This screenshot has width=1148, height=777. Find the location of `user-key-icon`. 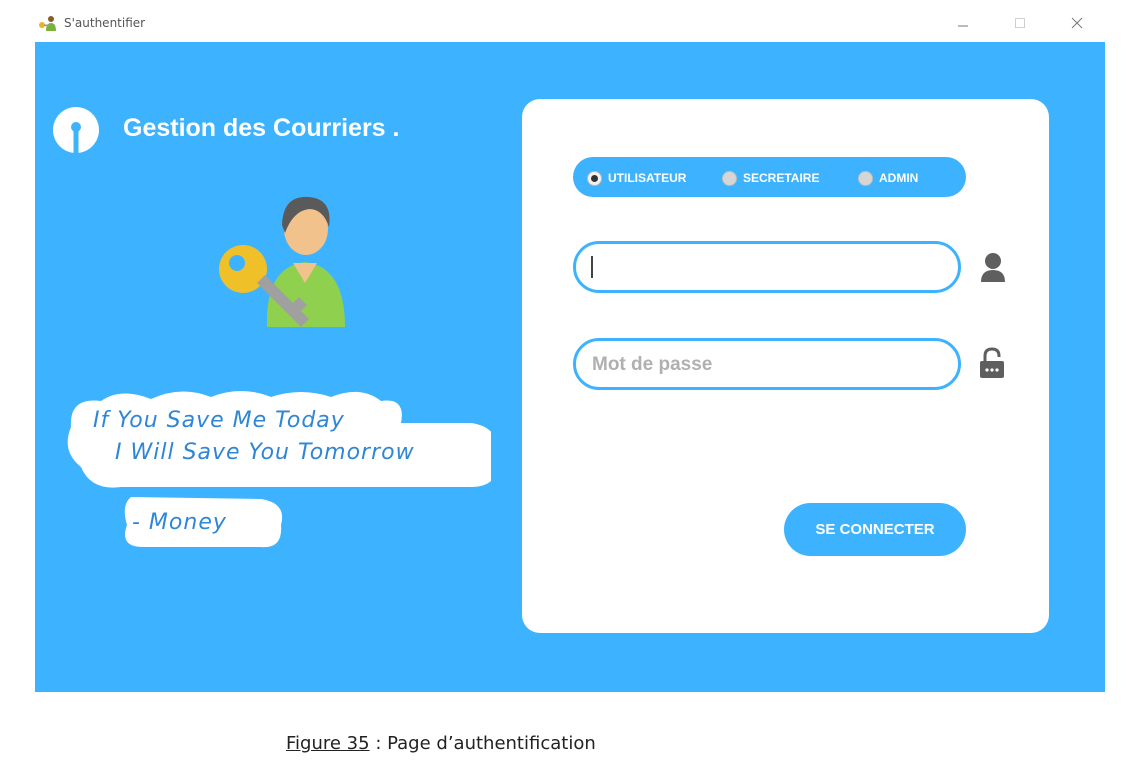

user-key-icon is located at coordinates (282, 261).